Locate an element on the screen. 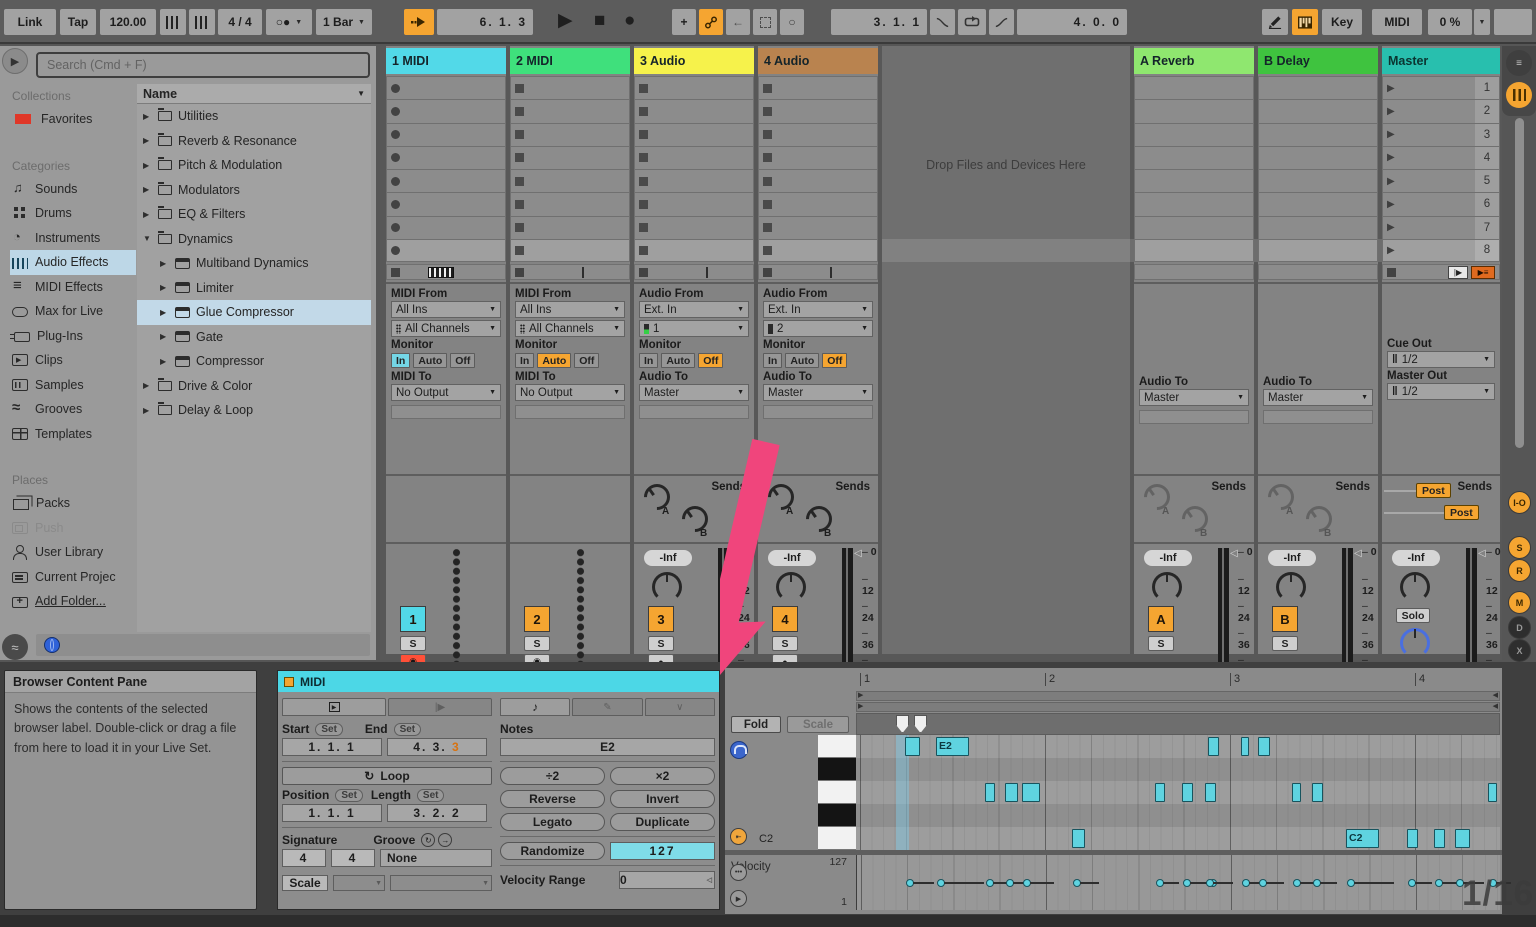 The height and width of the screenshot is (927, 1536). sidebar-item-clips: Clips is located at coordinates (73, 360).